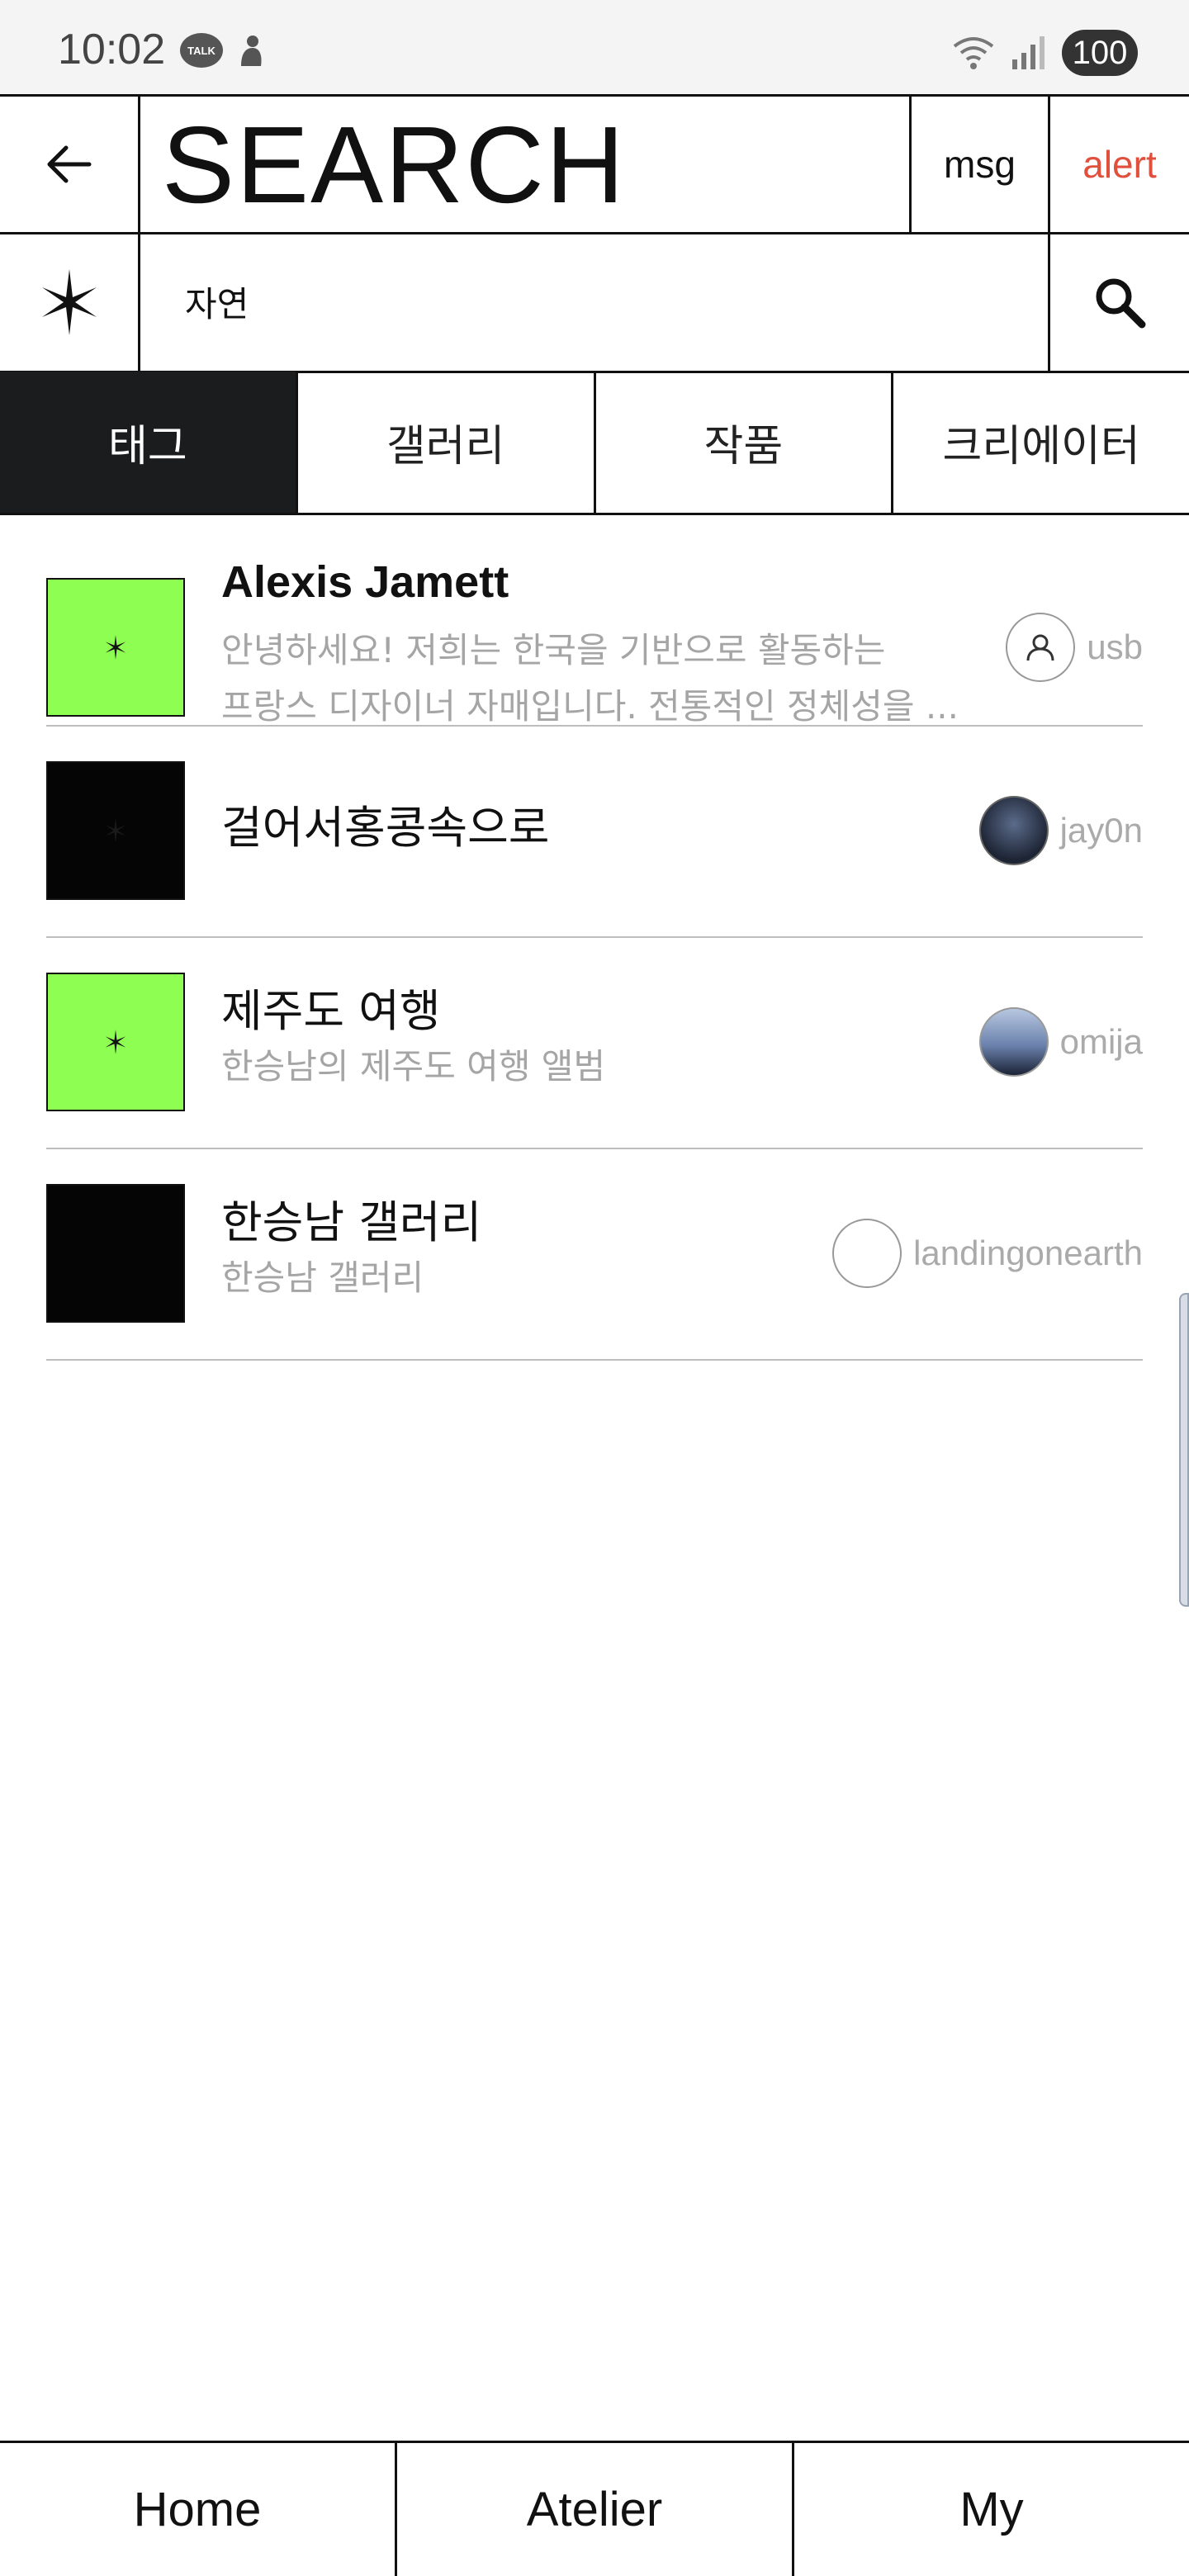  I want to click on search-bar: 자연, so click(594, 303).